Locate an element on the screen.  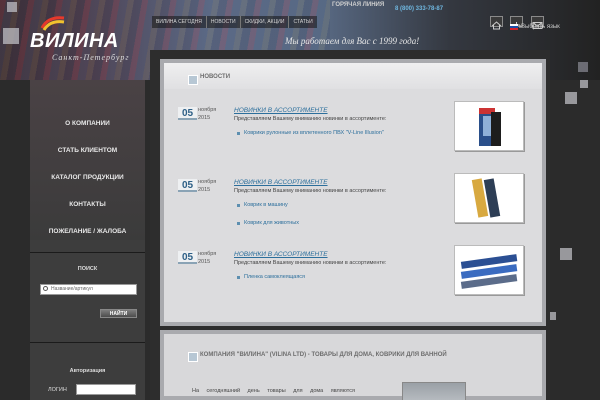
logo-text: ВИЛИНА is located at coordinates (74, 41).